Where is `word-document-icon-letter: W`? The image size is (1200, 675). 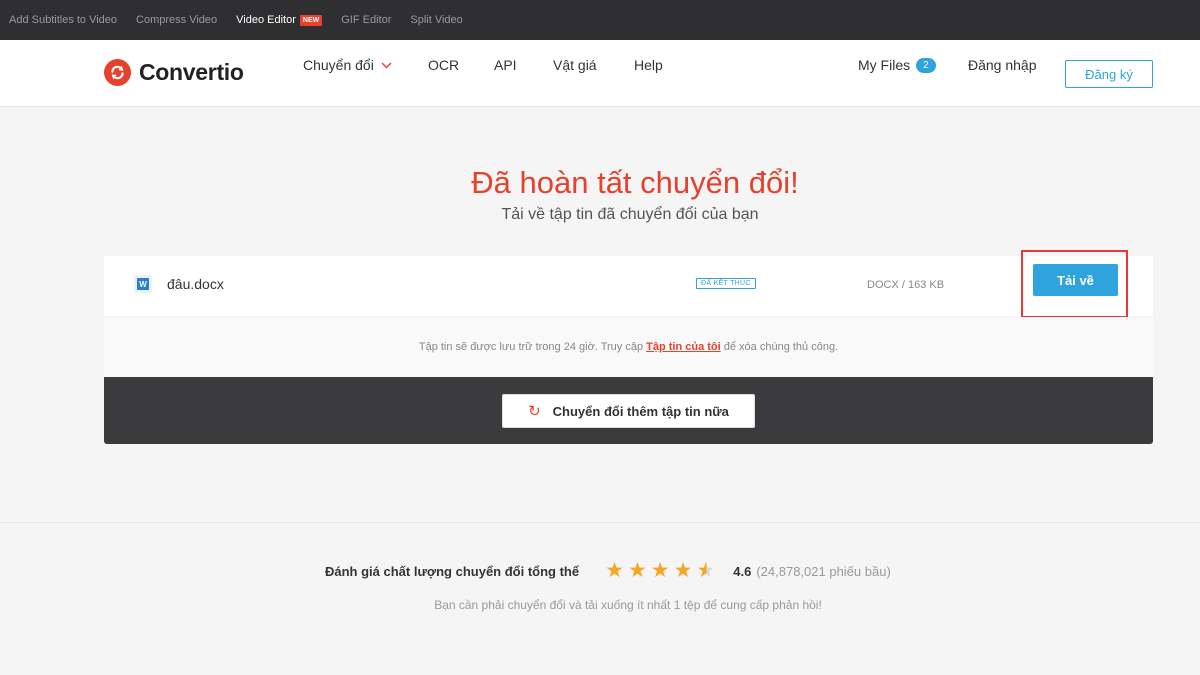
word-document-icon-letter: W is located at coordinates (143, 284).